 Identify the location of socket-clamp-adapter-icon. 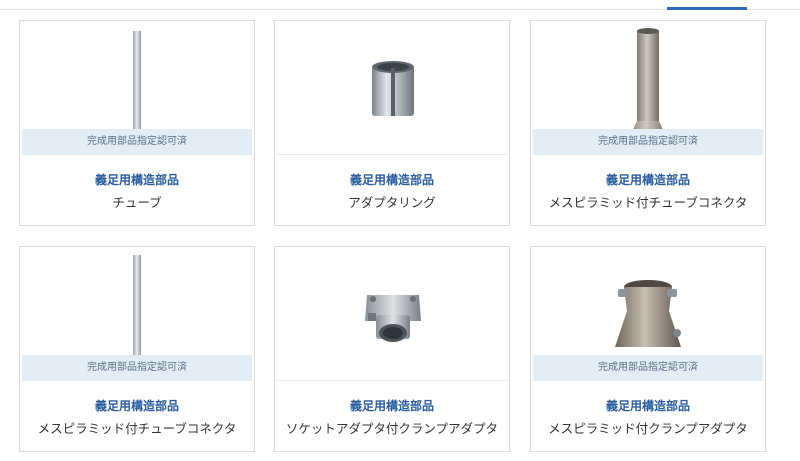
(393, 318).